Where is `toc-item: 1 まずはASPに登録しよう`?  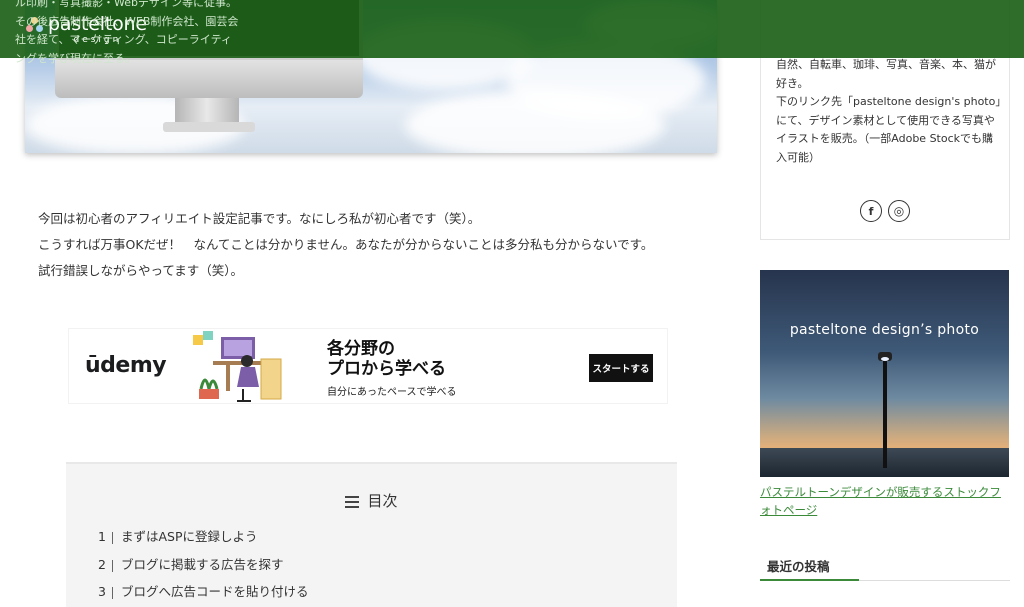 toc-item: 1 まずはASPに登録しよう is located at coordinates (177, 535).